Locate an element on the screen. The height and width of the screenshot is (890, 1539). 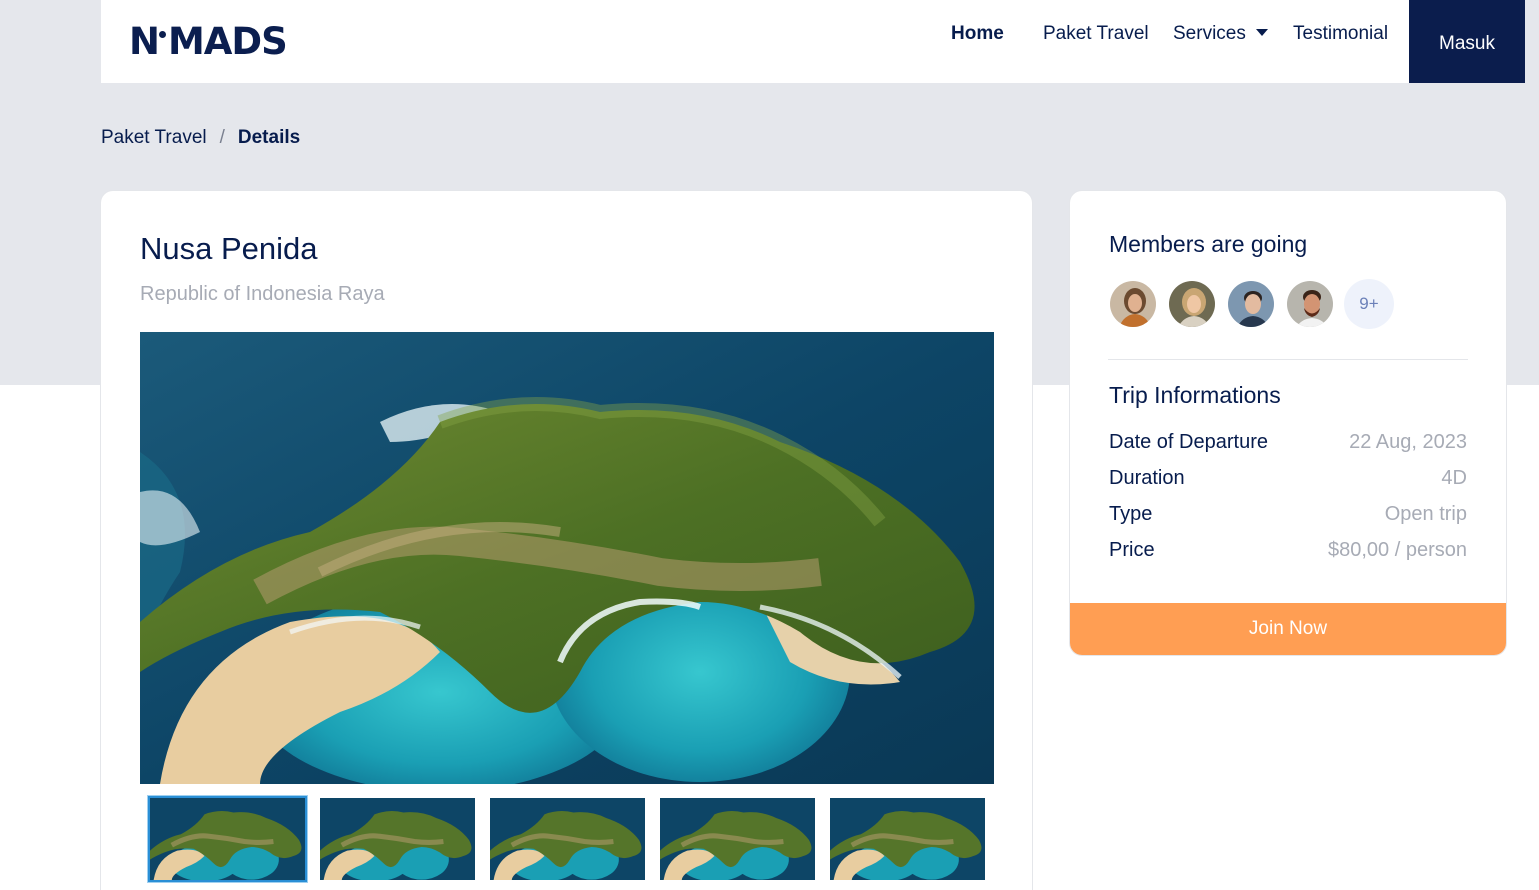
gallery-thumbnails is located at coordinates (567, 839).